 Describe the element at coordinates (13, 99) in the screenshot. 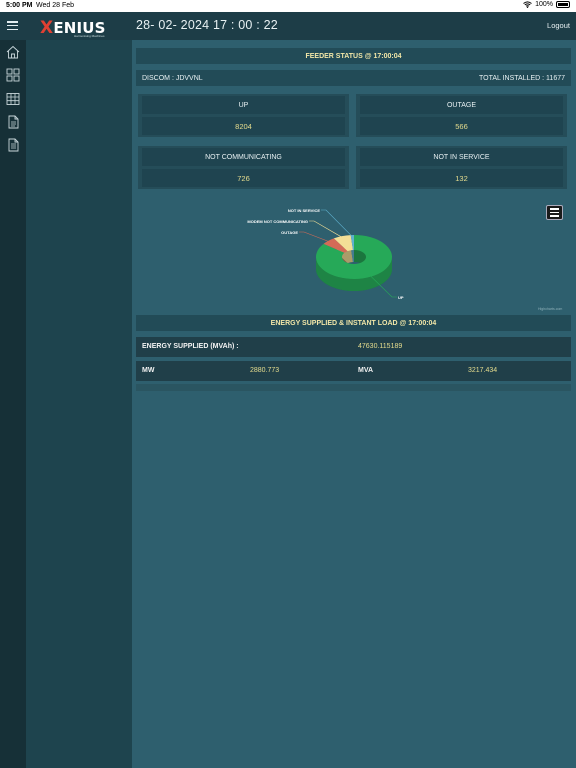

I see `table-icon` at that location.